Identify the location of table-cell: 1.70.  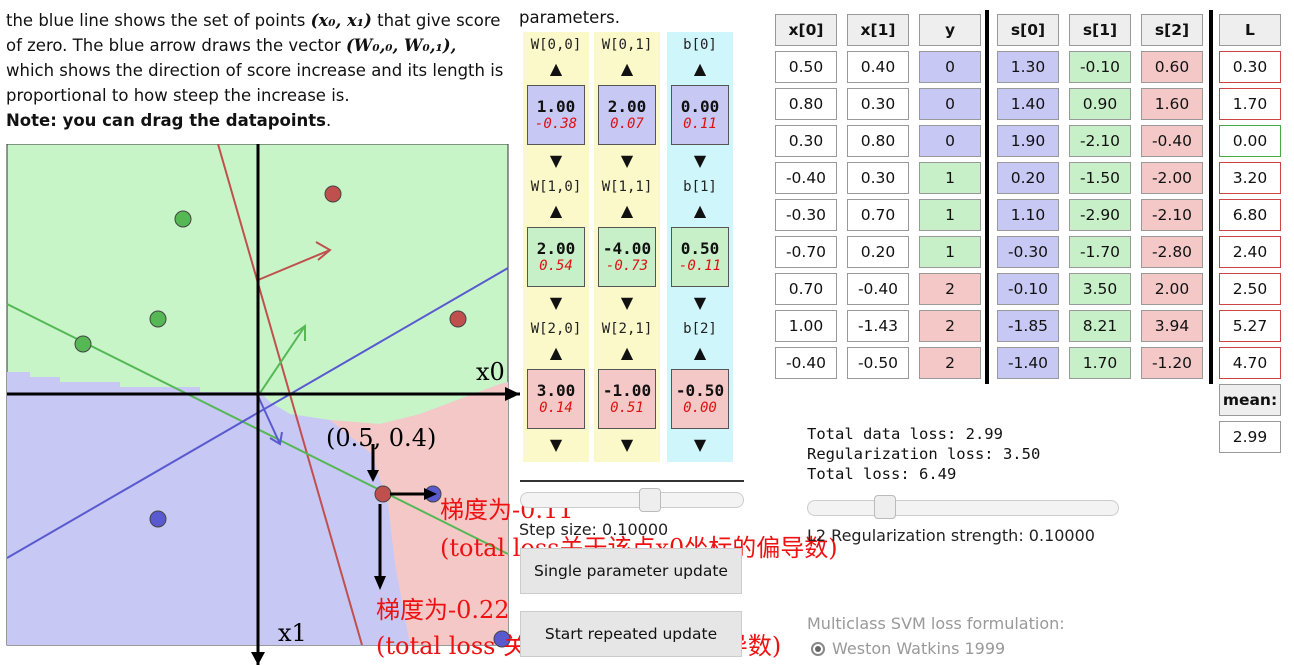
(1100, 363).